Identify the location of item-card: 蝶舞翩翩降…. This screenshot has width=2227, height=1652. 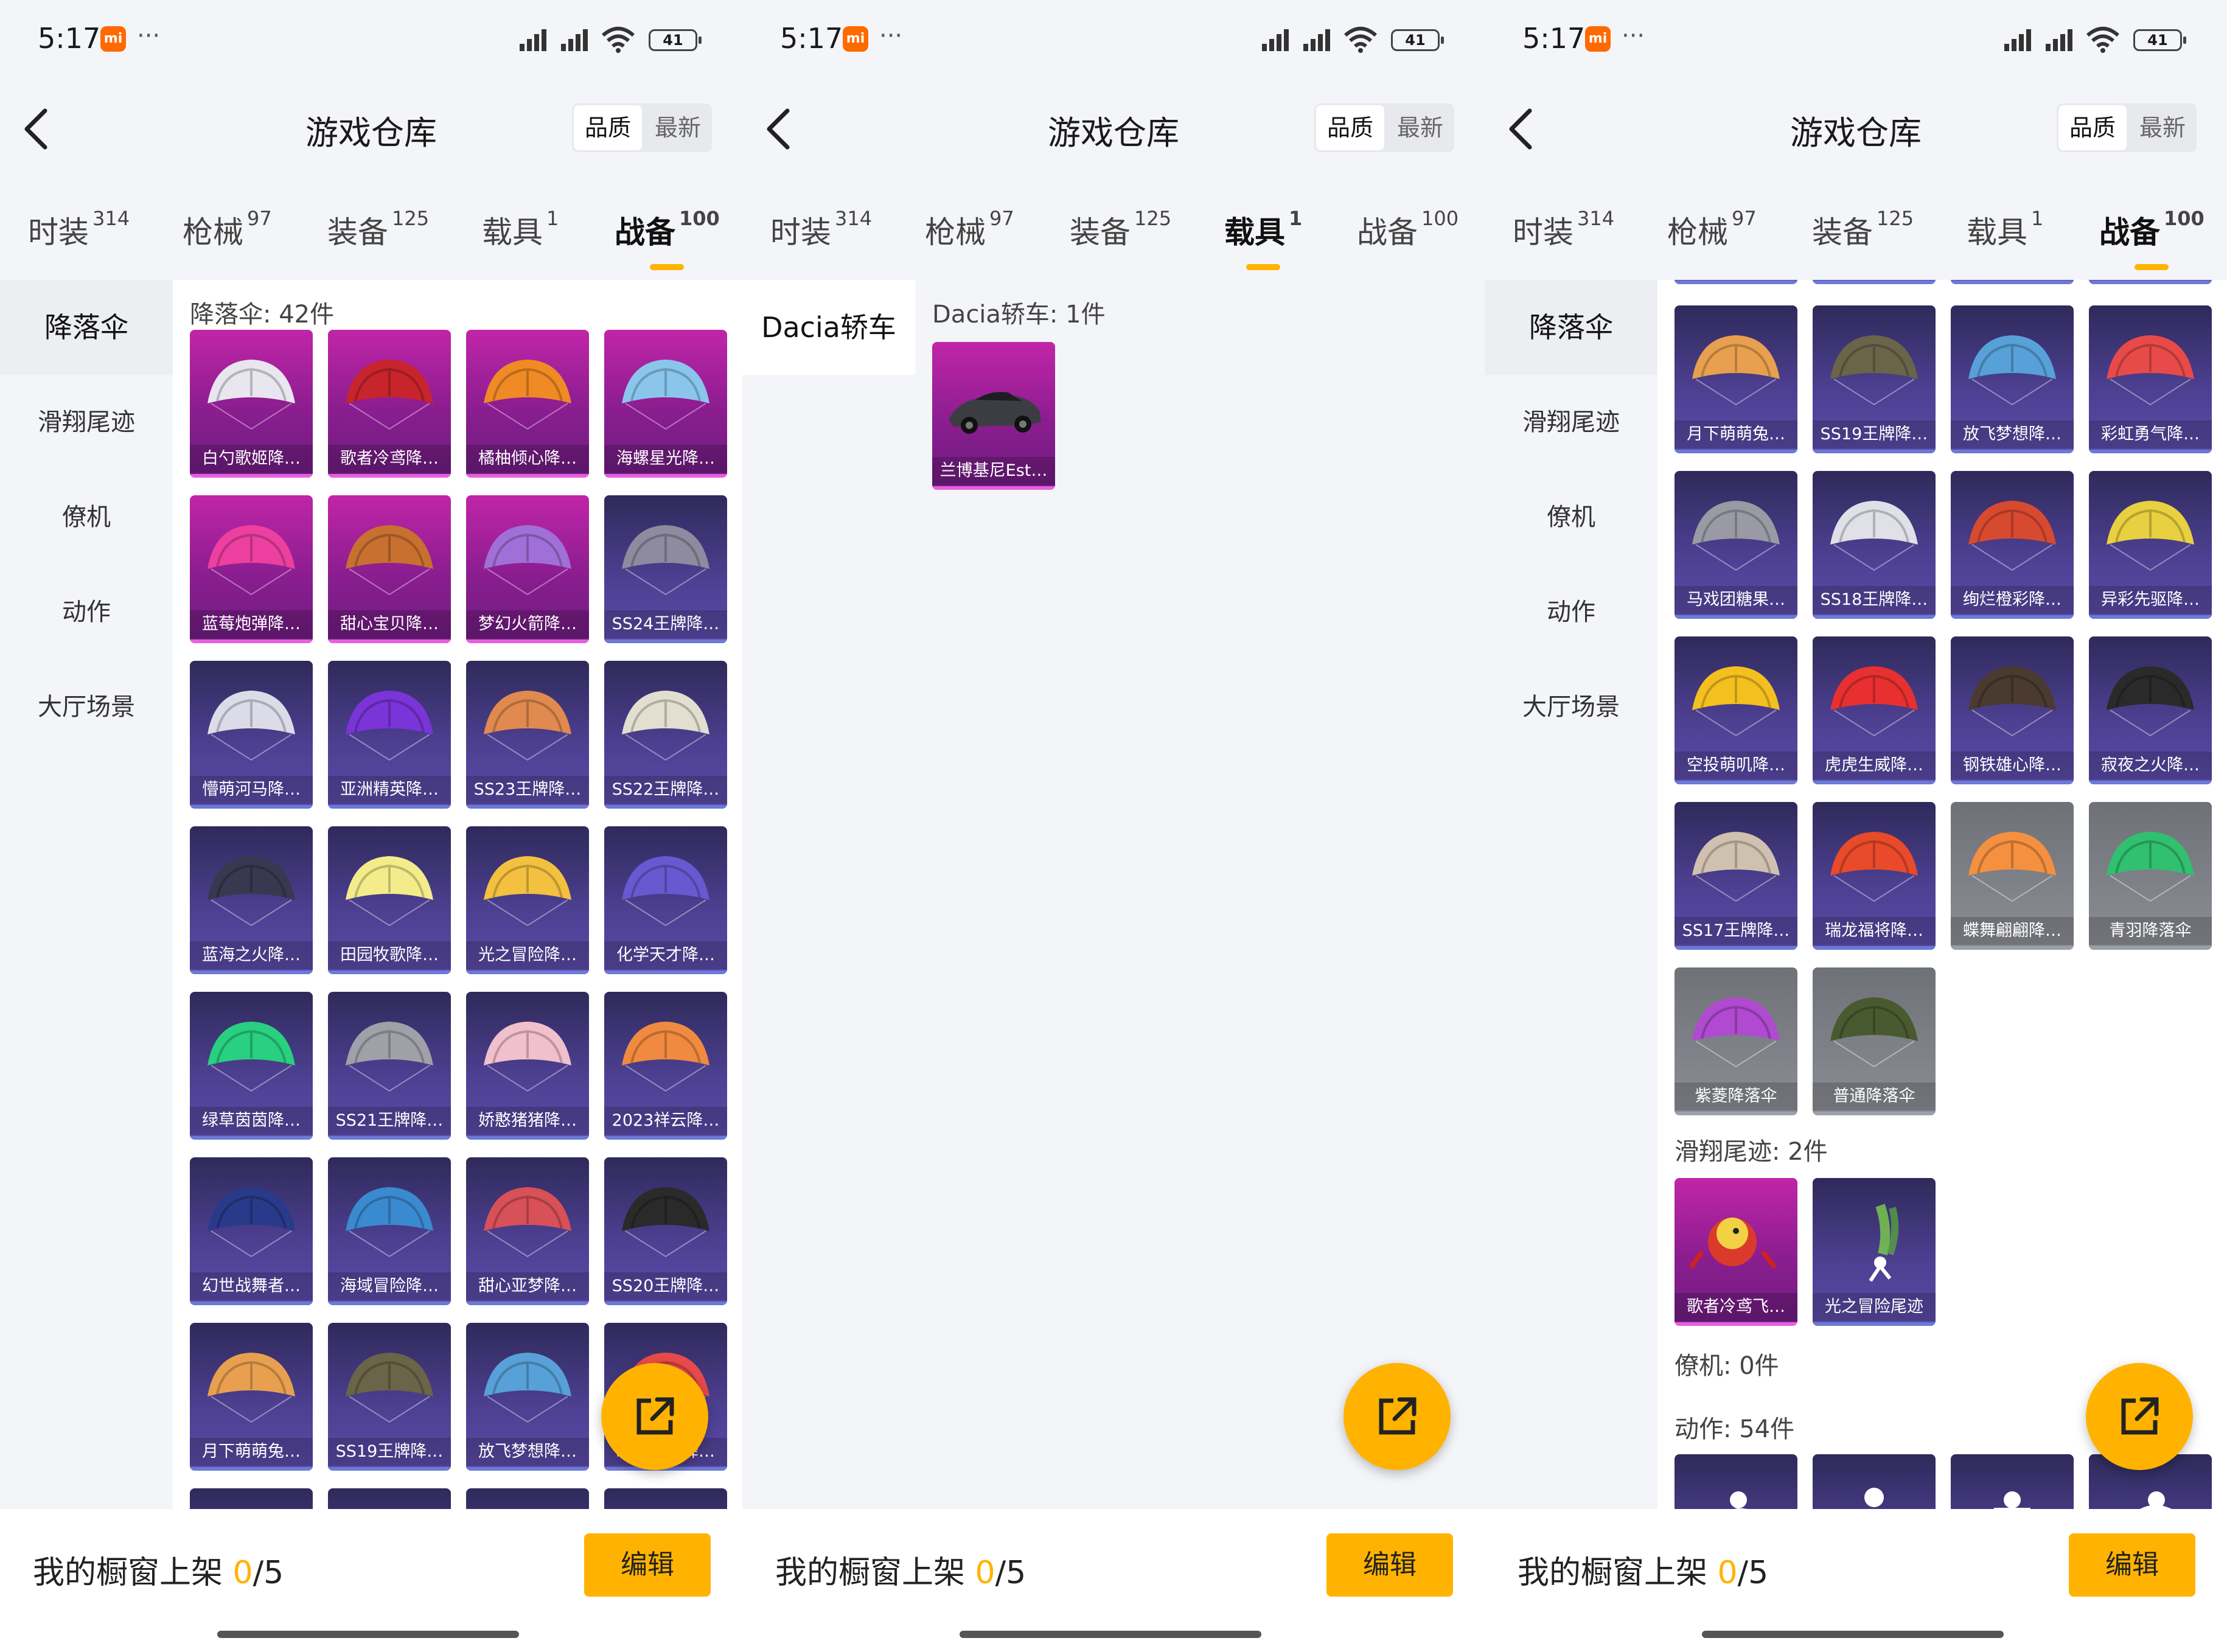
(2013, 876).